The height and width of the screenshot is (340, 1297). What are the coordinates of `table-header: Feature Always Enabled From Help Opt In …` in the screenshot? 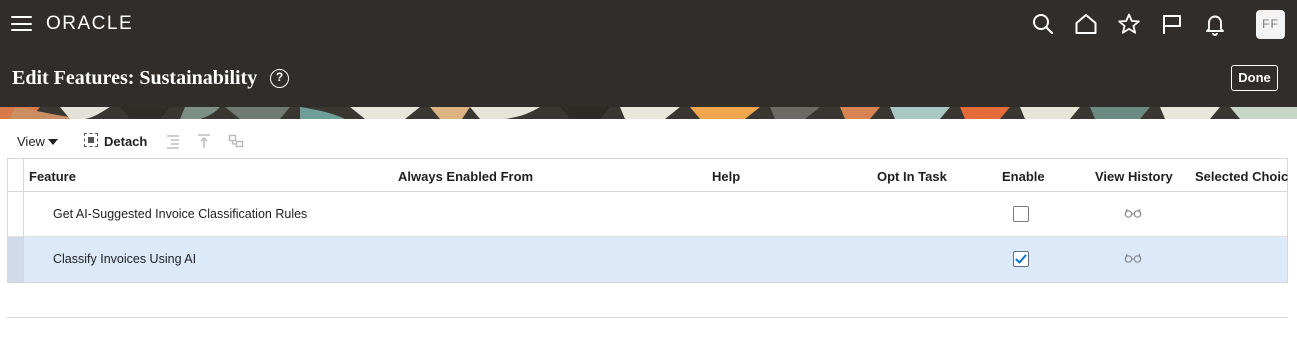 It's located at (648, 175).